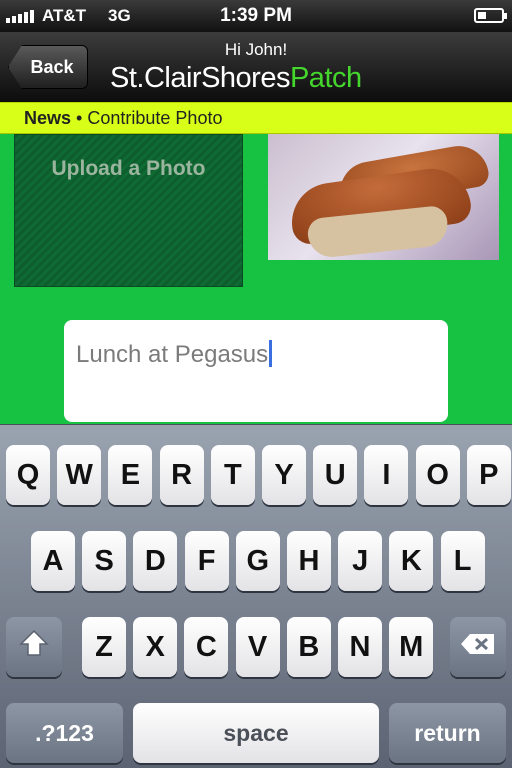 The image size is (512, 768). Describe the element at coordinates (155, 647) in the screenshot. I see `key-x: X` at that location.